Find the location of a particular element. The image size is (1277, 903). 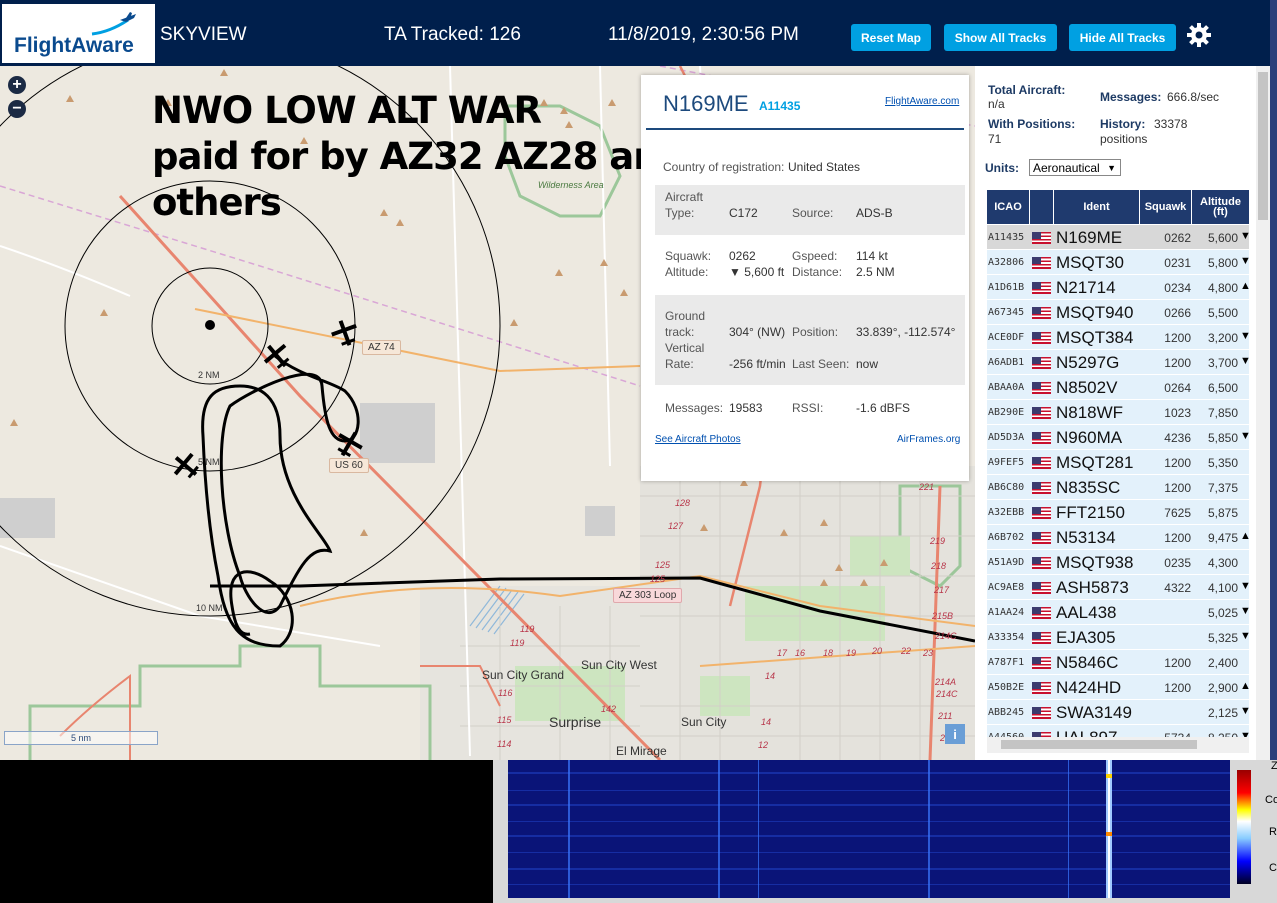

cell-icao: A787F1 is located at coordinates (1006, 662).